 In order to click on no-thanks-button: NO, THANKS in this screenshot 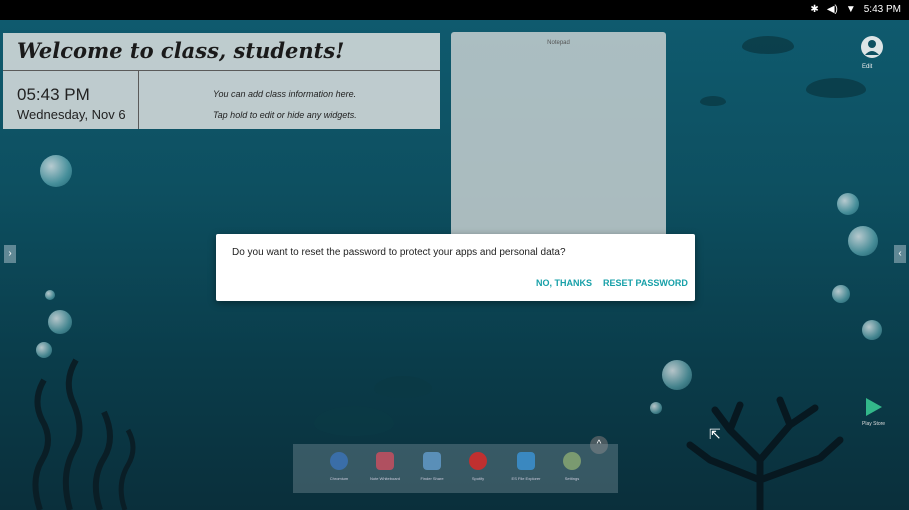, I will do `click(564, 283)`.